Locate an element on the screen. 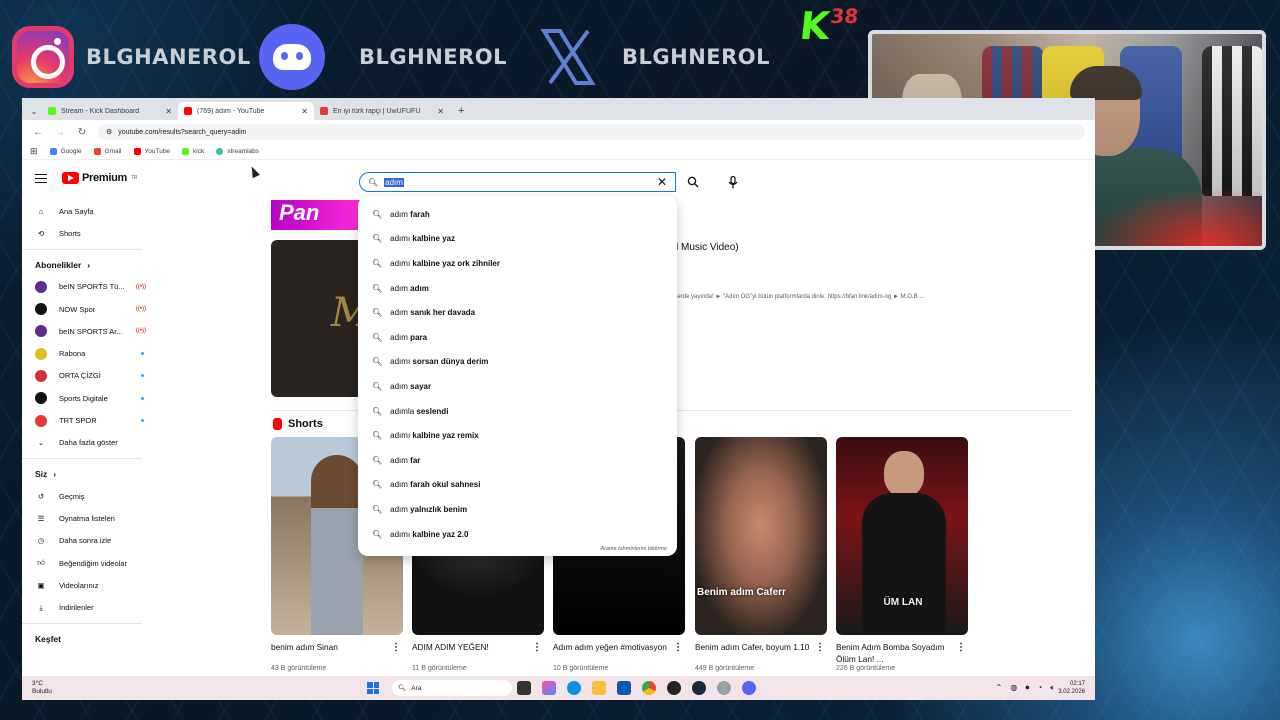 This screenshot has width=1280, height=720. steam-icon is located at coordinates (699, 688).